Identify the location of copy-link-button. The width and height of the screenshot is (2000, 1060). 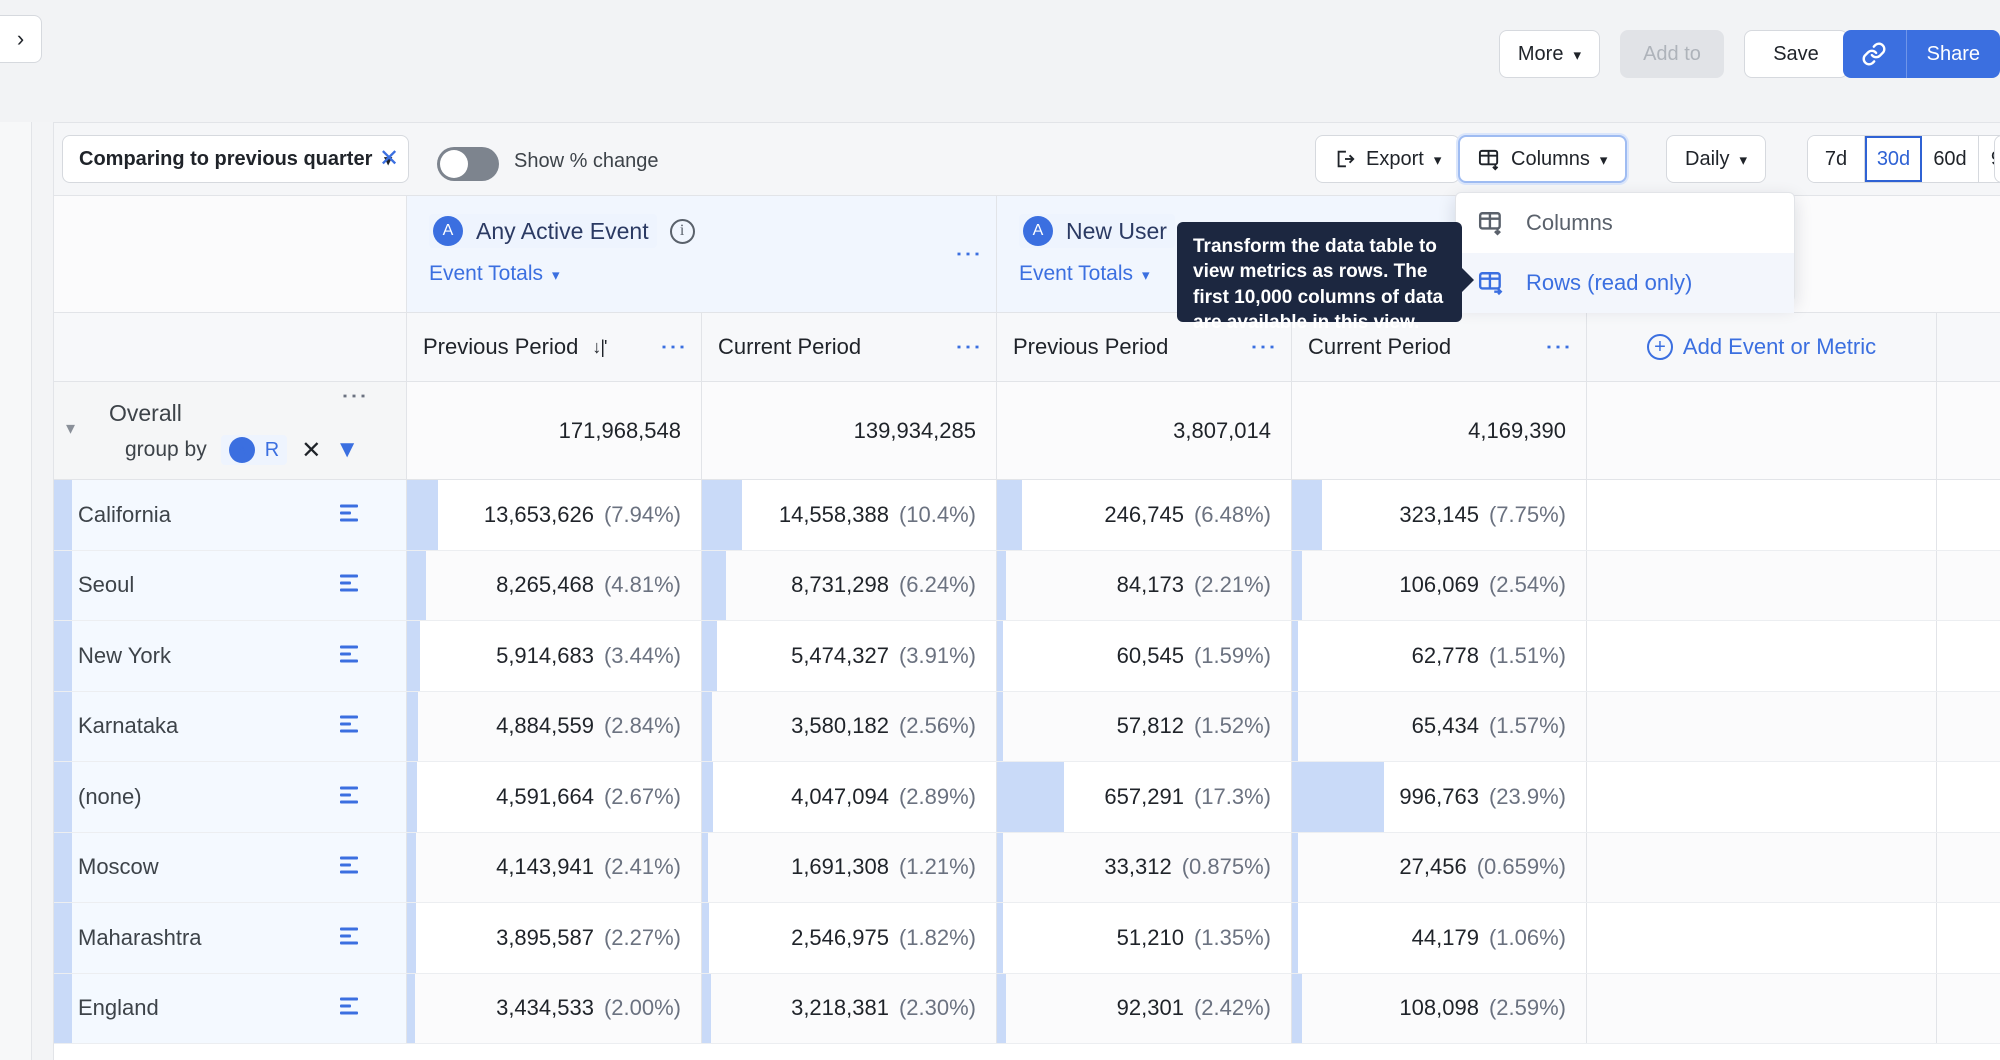
(1875, 54).